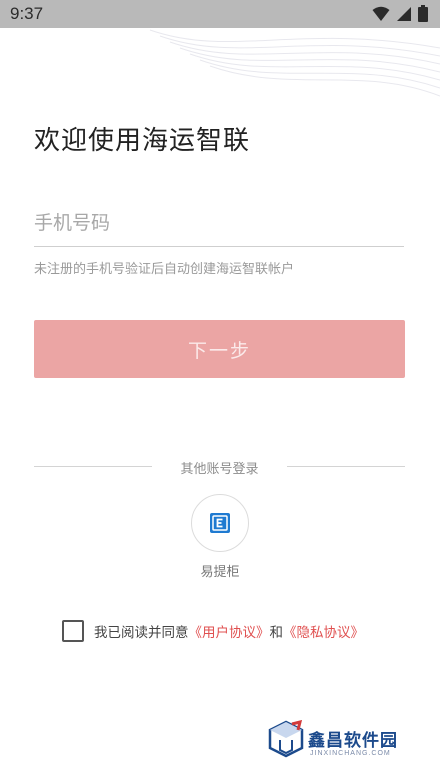 This screenshot has width=440, height=770. Describe the element at coordinates (350, 753) in the screenshot. I see `watermark-domain: JINXINCHANG.COM` at that location.